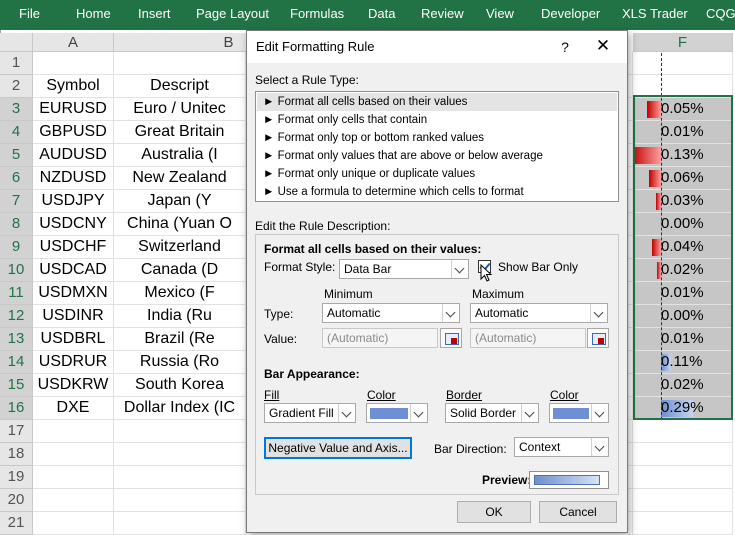 The height and width of the screenshot is (535, 735). I want to click on cell-b: Great Britain, so click(180, 132).